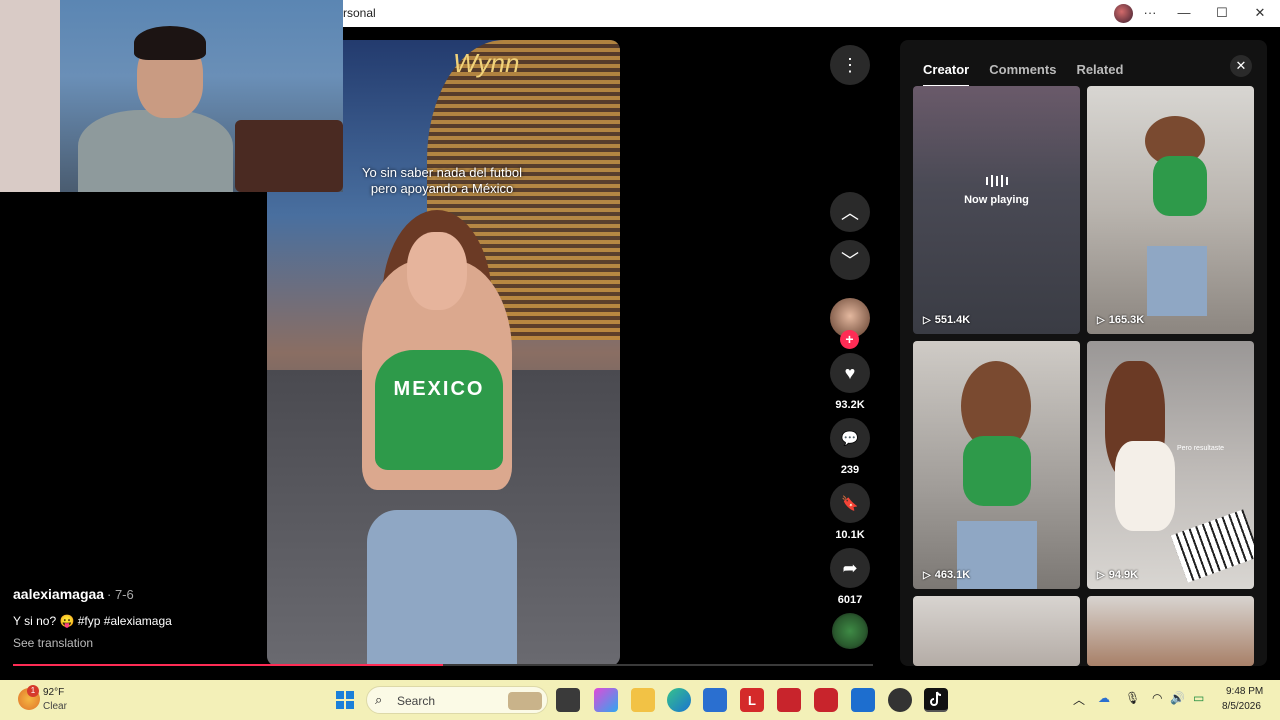  I want to click on person-jeans, so click(442, 588).